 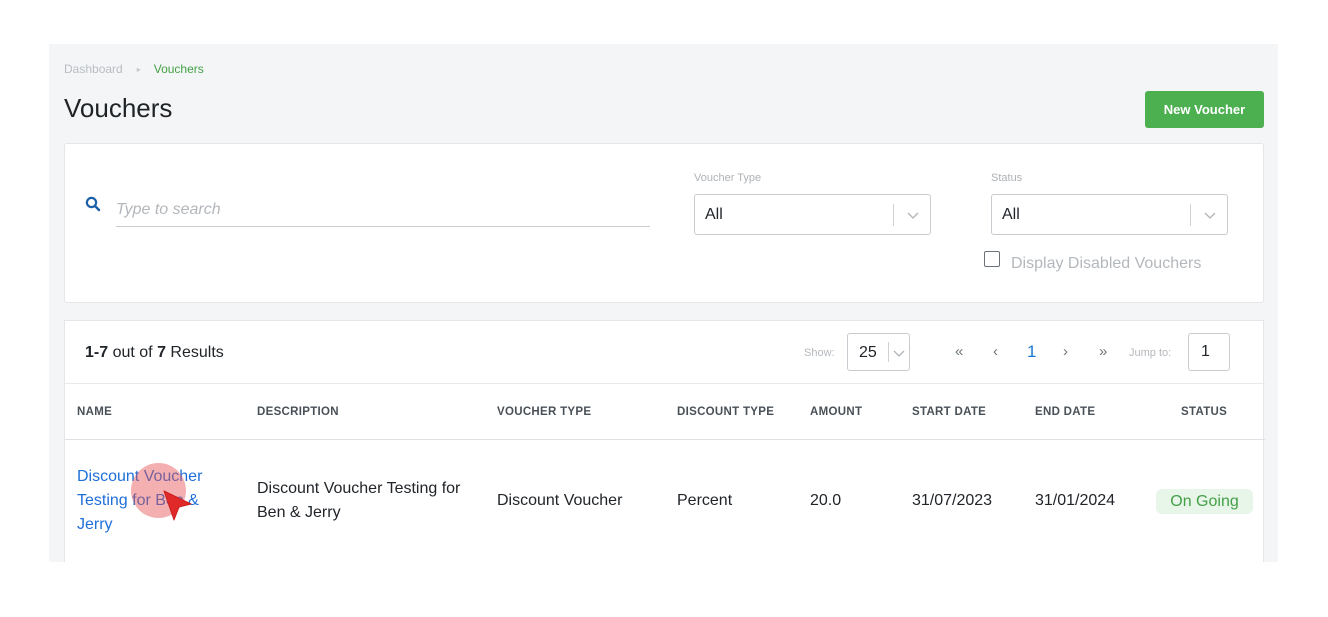 I want to click on jump-to-label: Jump to:, so click(x=1150, y=353).